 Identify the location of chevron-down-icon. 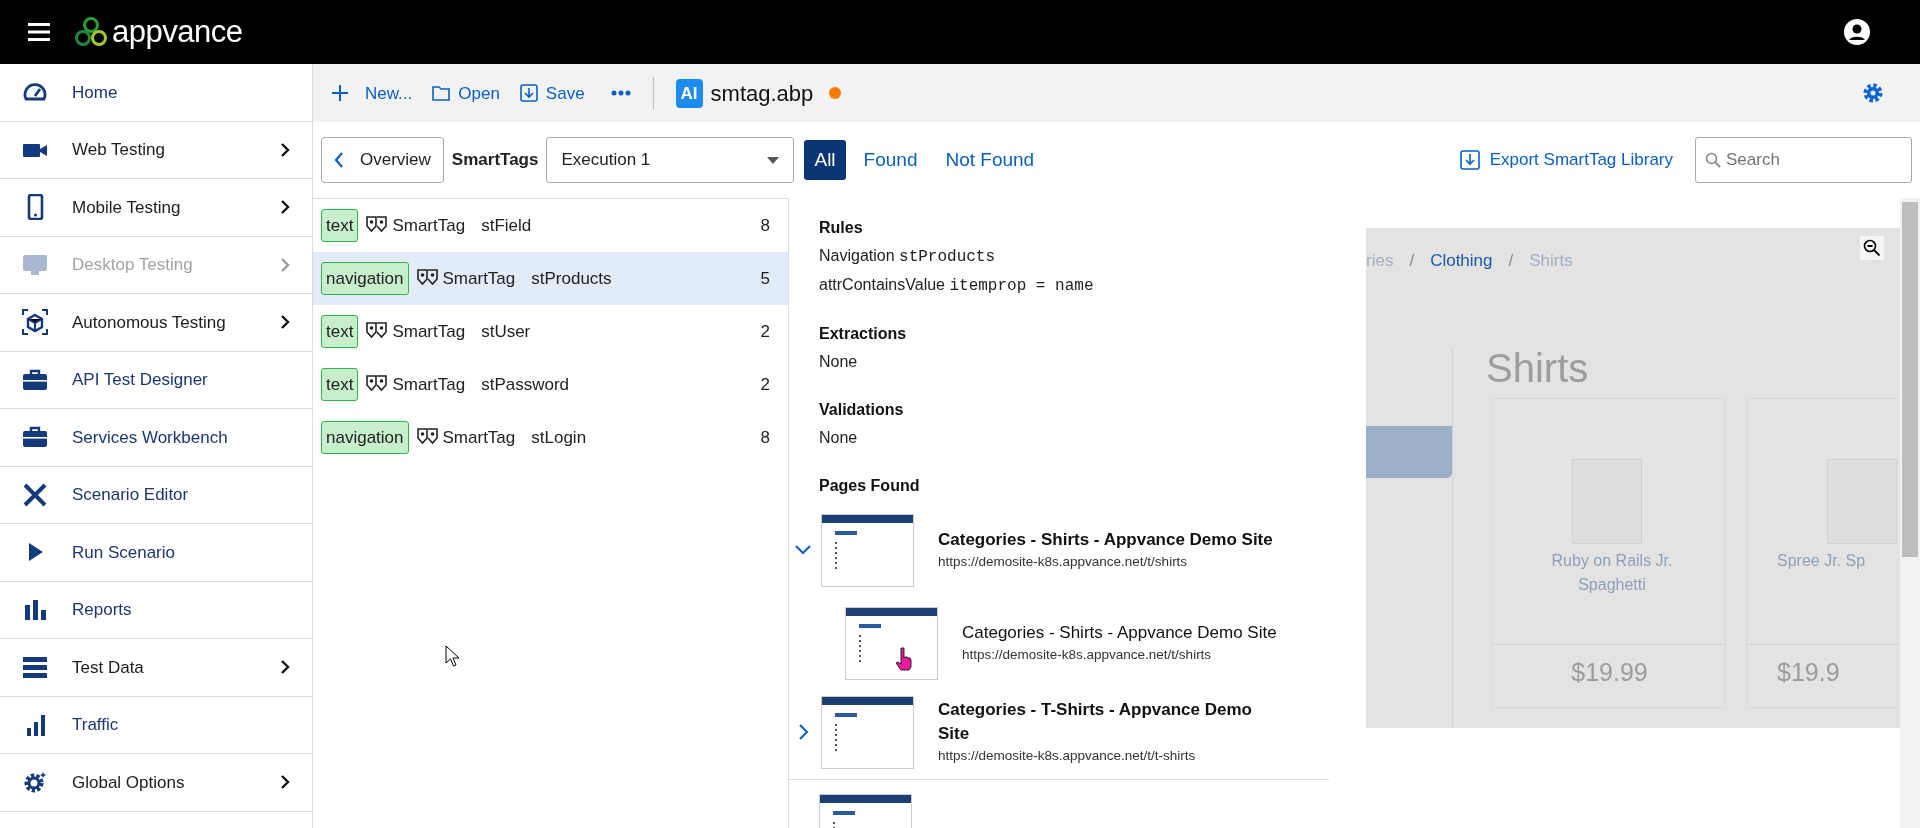
(803, 550).